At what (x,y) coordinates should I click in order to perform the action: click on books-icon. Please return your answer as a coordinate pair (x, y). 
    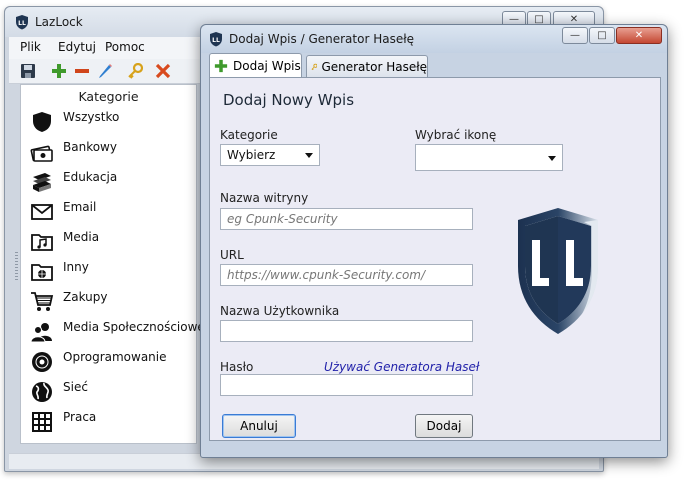
    Looking at the image, I should click on (42, 182).